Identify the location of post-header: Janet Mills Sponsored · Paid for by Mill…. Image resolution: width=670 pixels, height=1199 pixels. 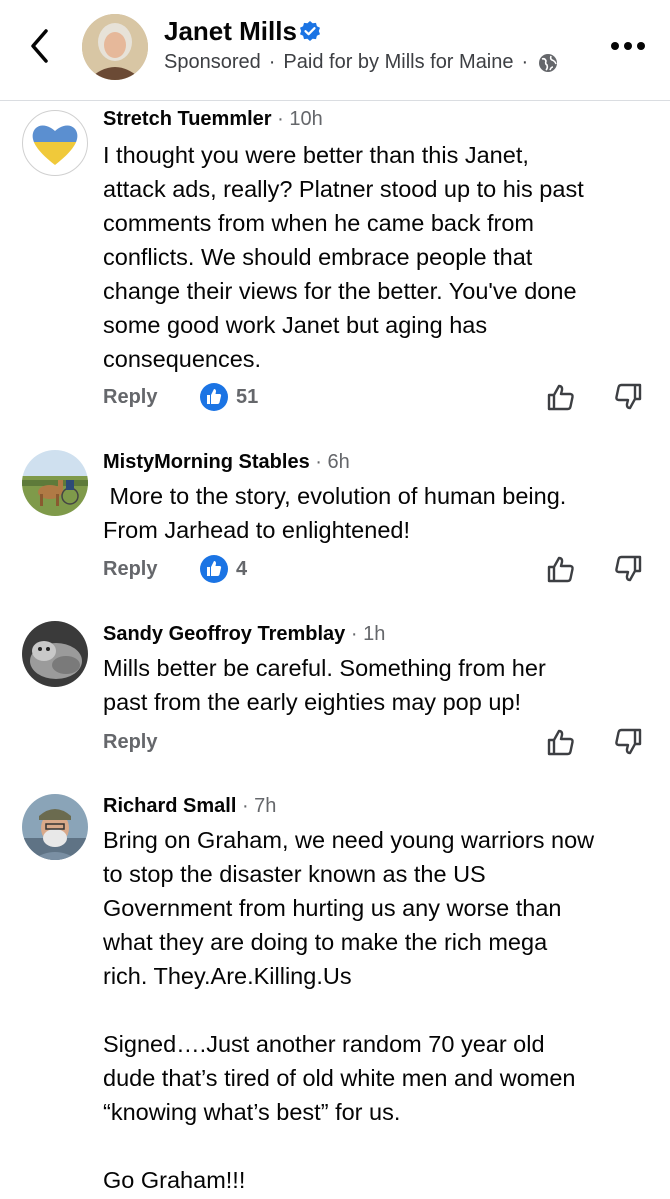
(335, 50).